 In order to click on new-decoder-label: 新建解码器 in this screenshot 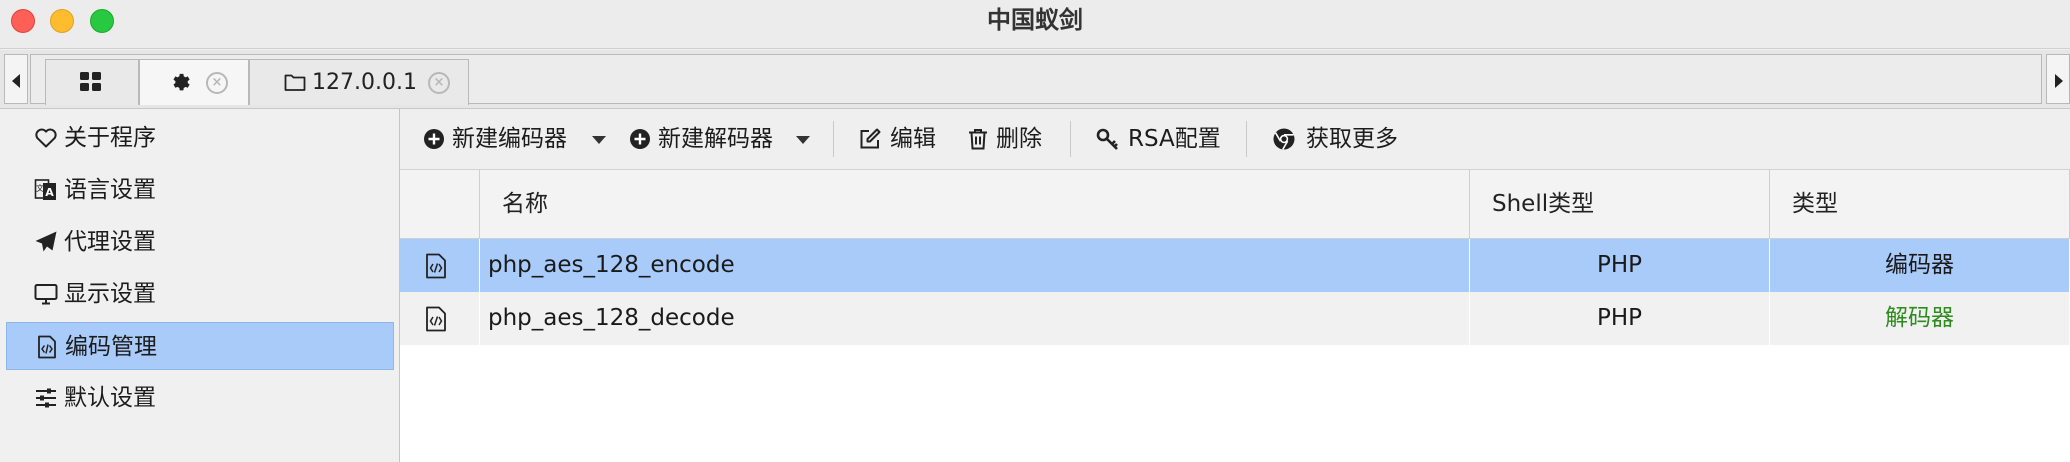, I will do `click(715, 139)`.